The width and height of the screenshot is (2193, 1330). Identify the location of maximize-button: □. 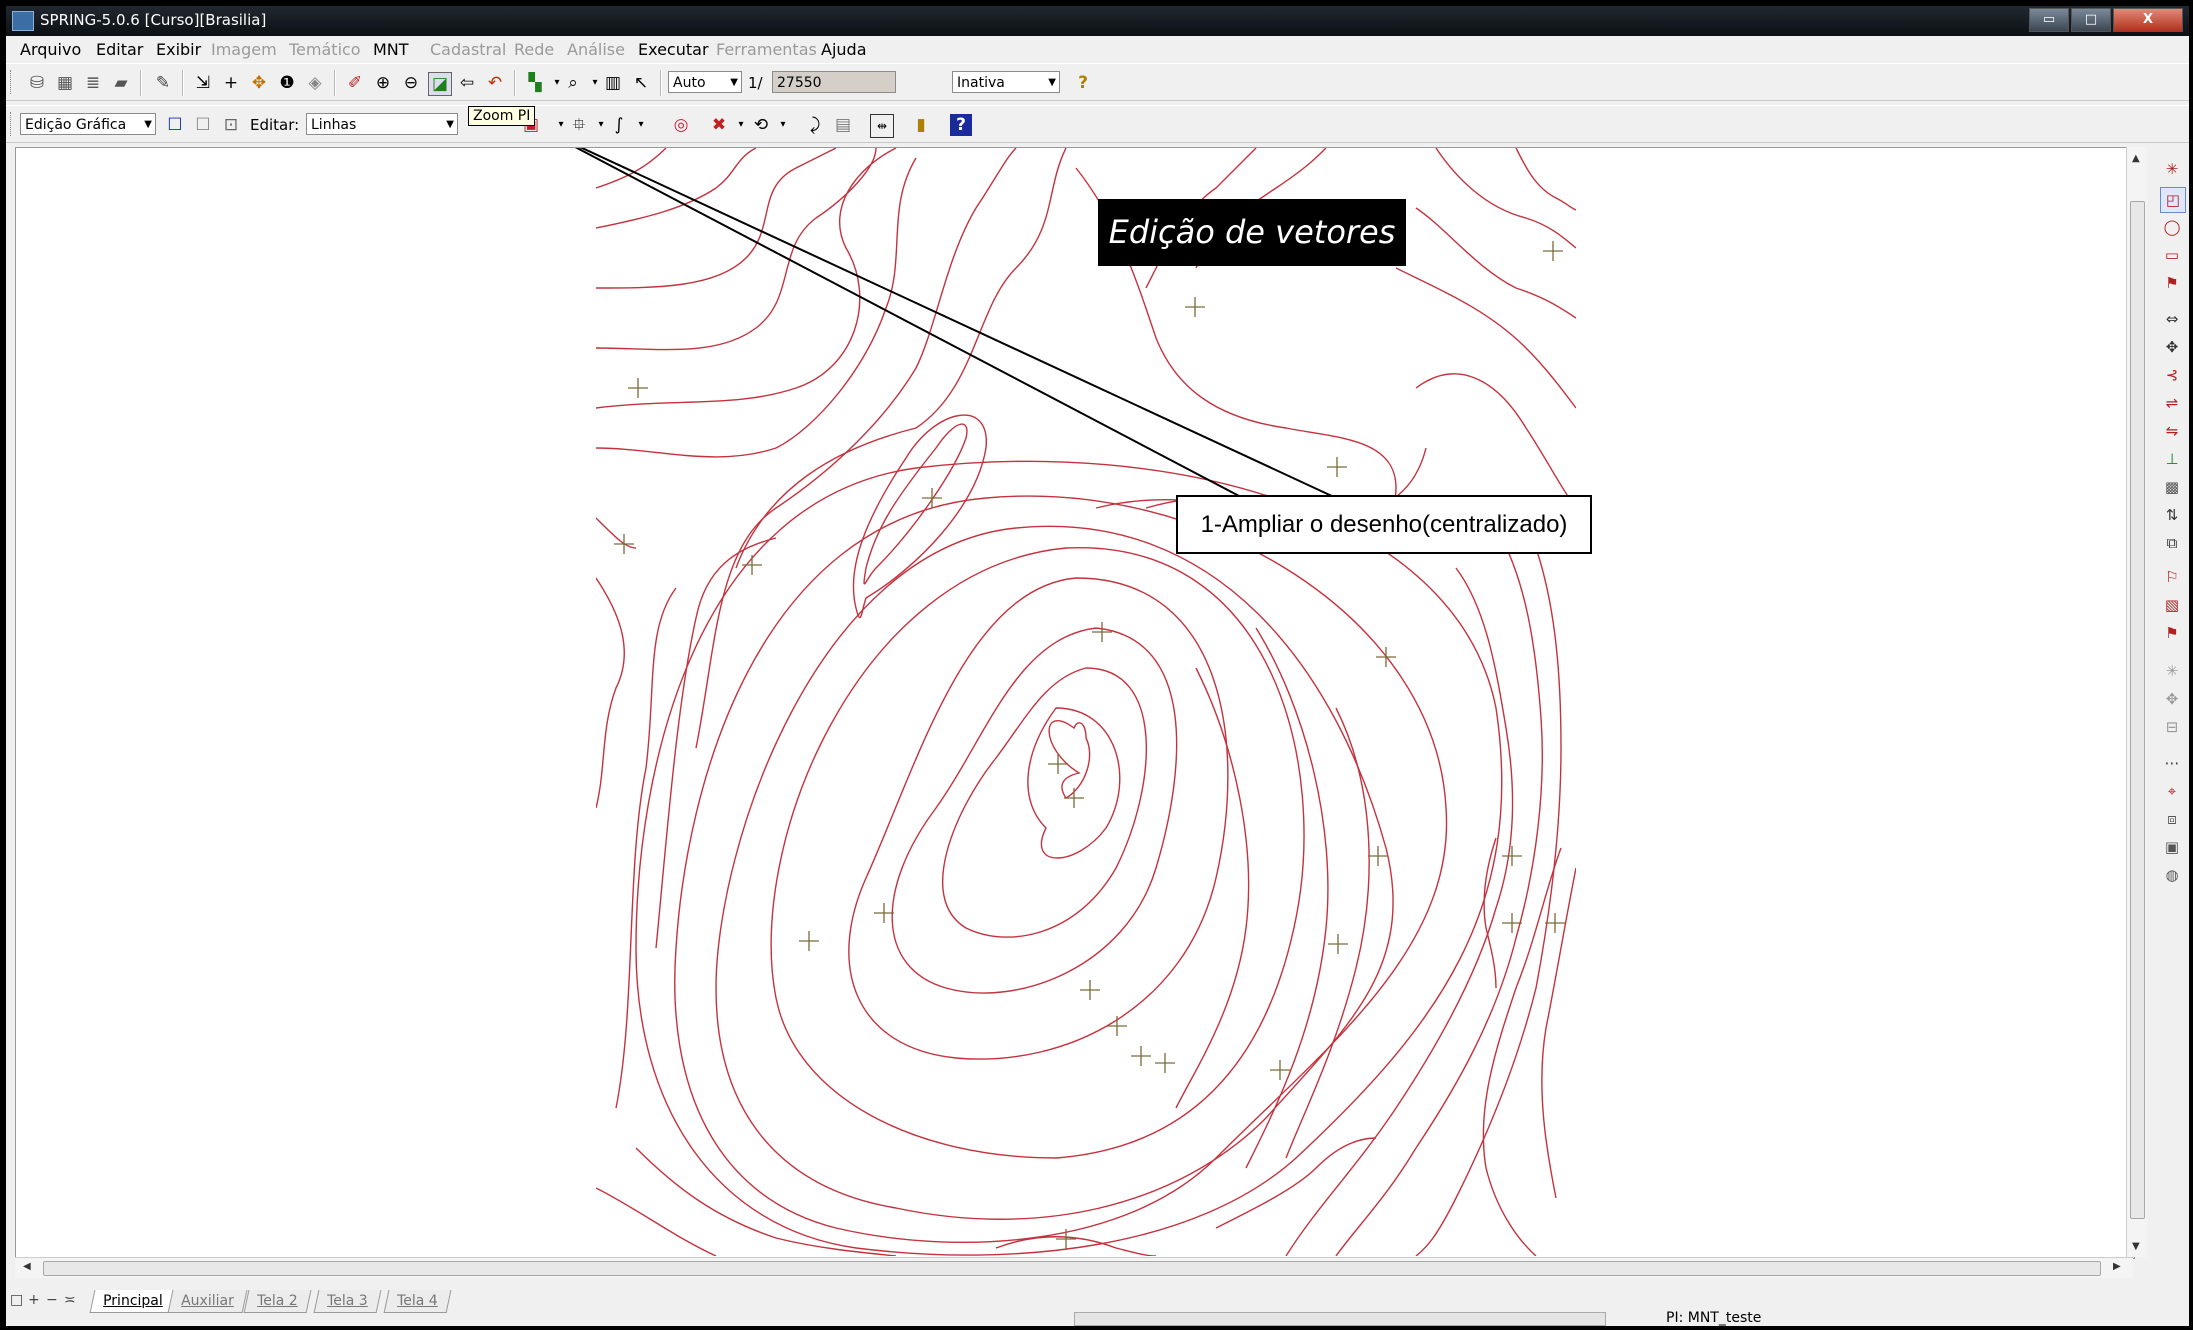
(2091, 20).